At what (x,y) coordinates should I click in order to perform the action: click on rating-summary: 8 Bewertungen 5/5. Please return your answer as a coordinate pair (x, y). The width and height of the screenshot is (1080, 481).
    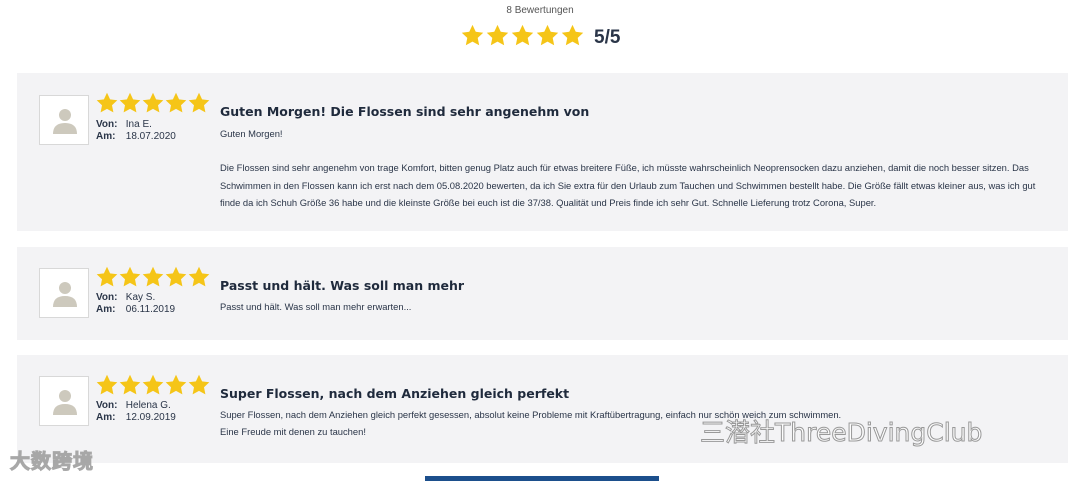
    Looking at the image, I should click on (540, 30).